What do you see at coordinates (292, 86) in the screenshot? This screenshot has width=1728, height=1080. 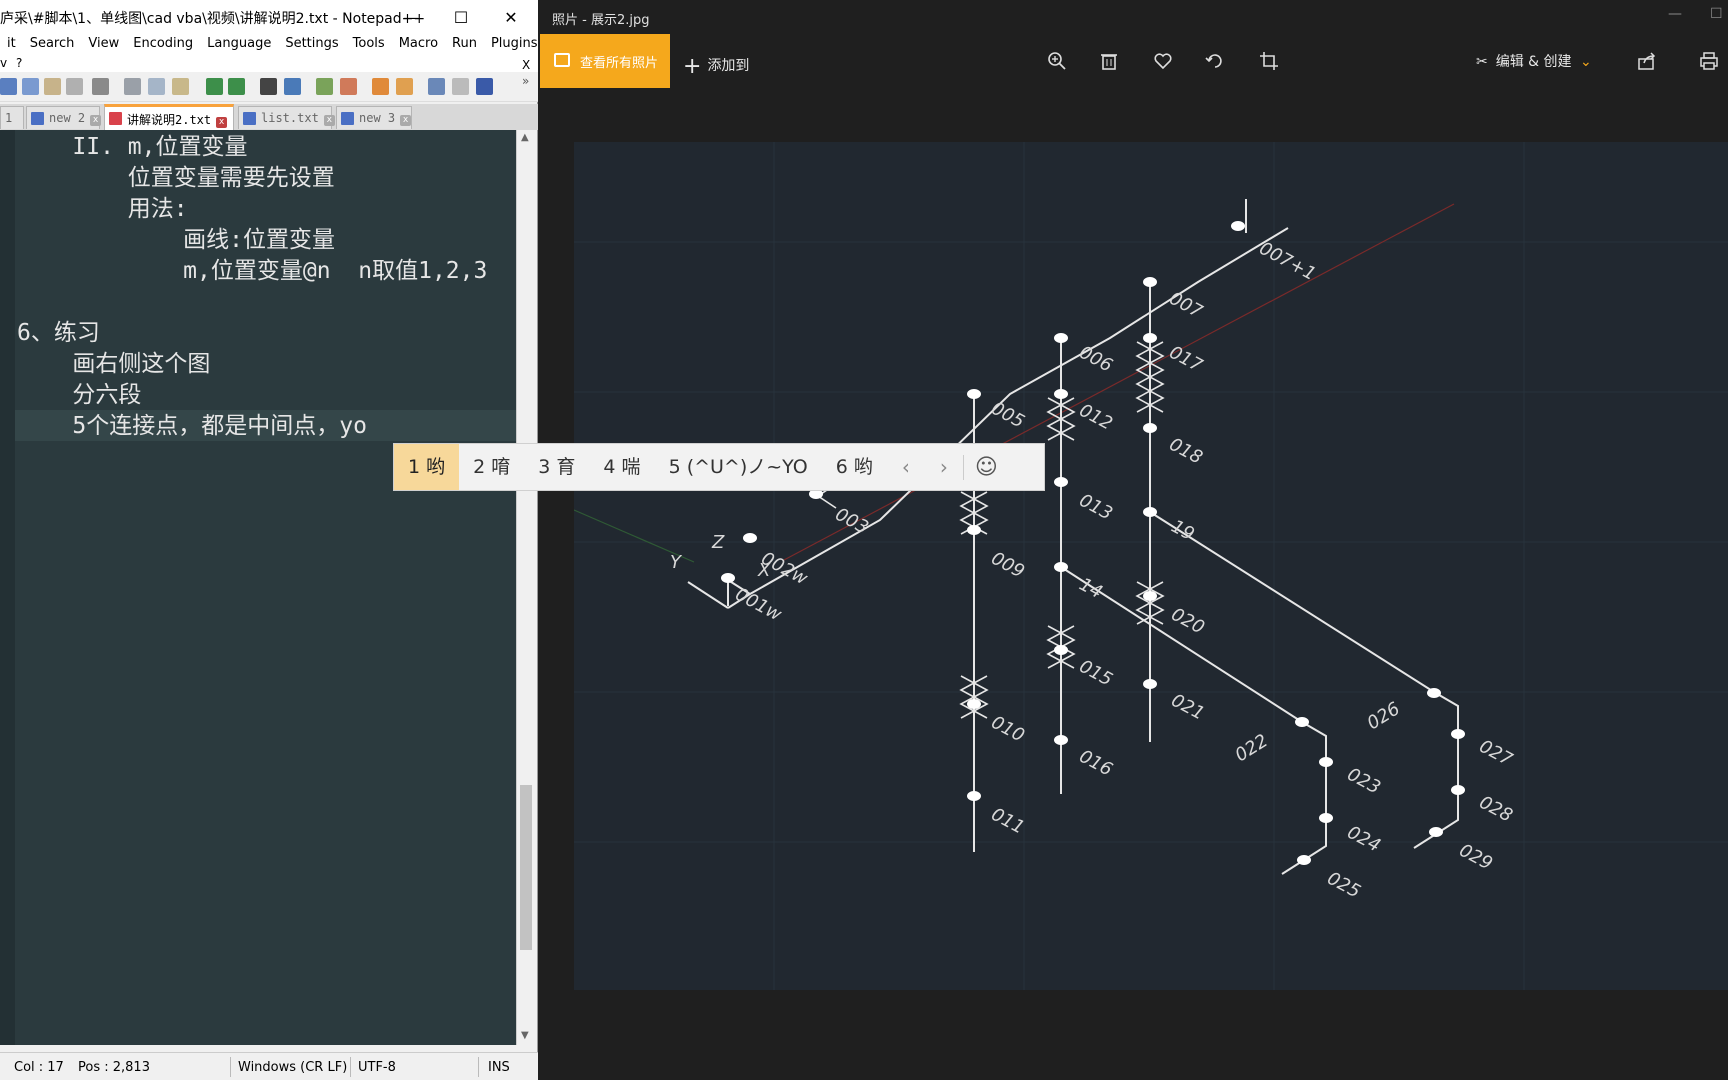 I see `replace-icon` at bounding box center [292, 86].